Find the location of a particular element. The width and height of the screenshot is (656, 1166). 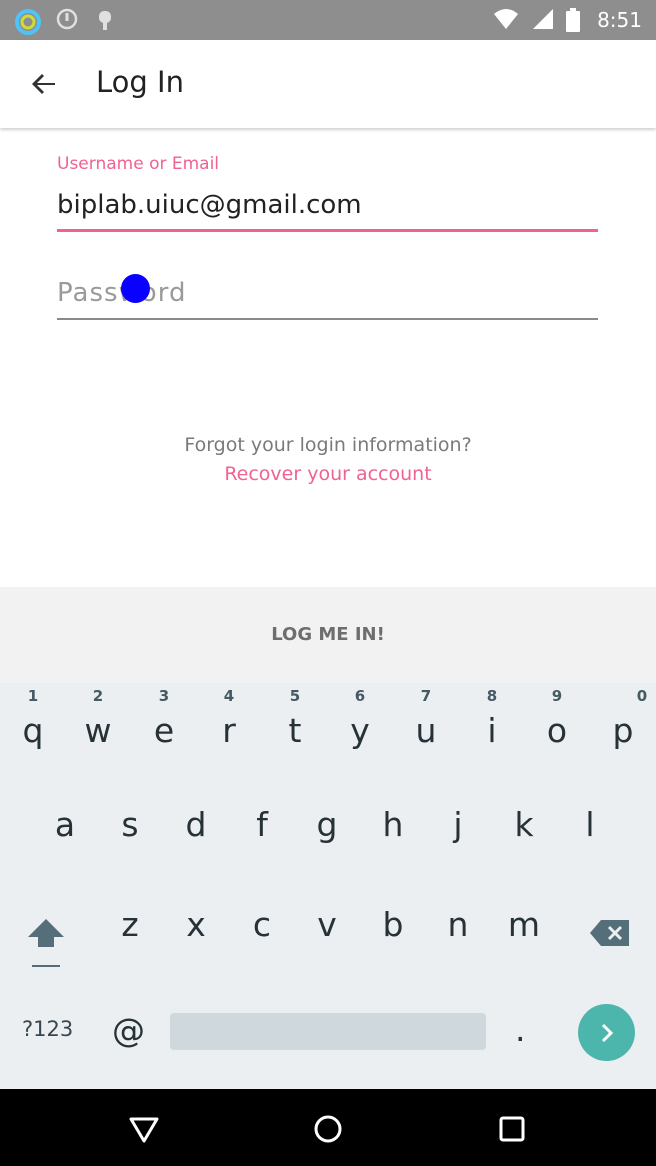

key-g: g is located at coordinates (327, 815).